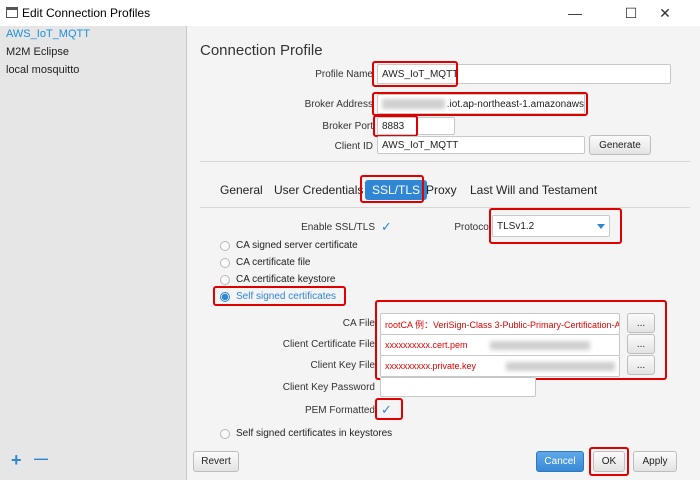 The image size is (700, 480). What do you see at coordinates (389, 409) in the screenshot?
I see `highlight-pem` at bounding box center [389, 409].